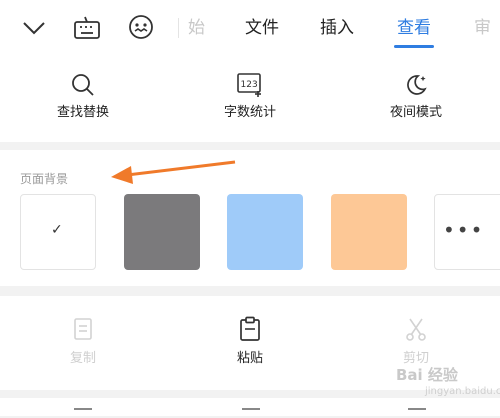 This screenshot has width=500, height=418. Describe the element at coordinates (414, 28) in the screenshot. I see `tab-view: 查看` at that location.